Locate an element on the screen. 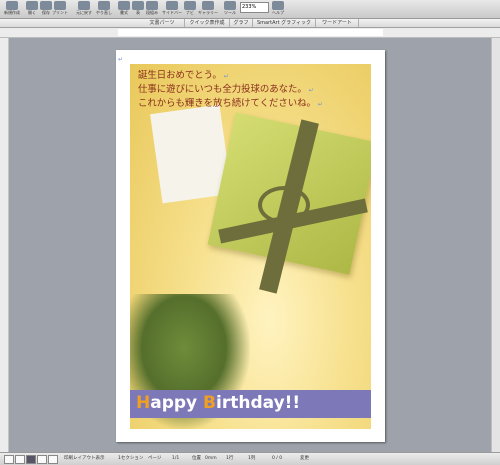  view-draft-button is located at coordinates (9, 459).